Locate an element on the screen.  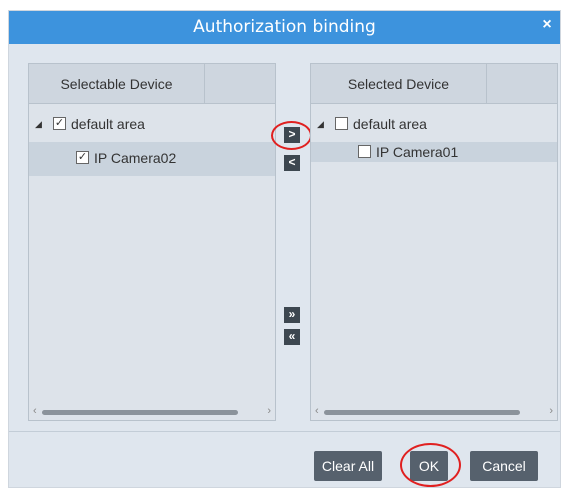
clear-all-button: Clear All is located at coordinates (348, 466).